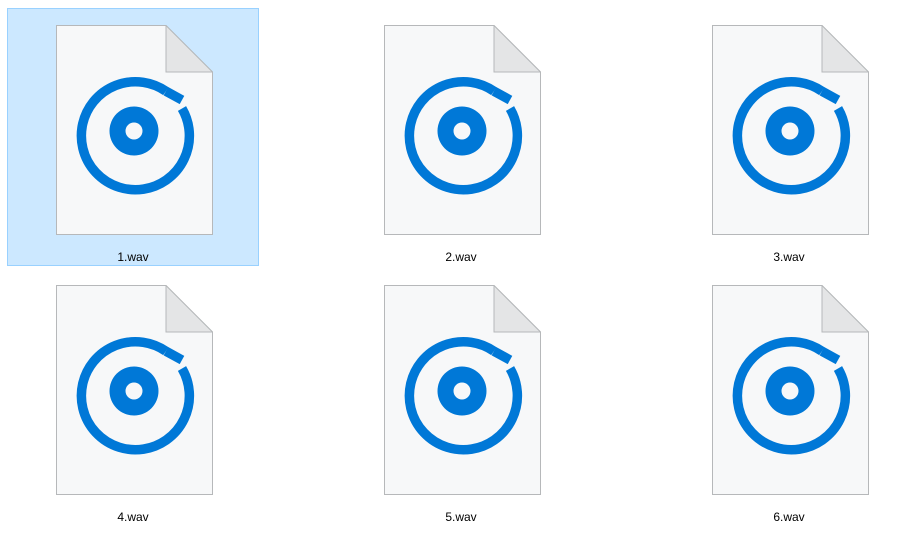 This screenshot has height=542, width=923. I want to click on file-item-3: 3.wav, so click(789, 137).